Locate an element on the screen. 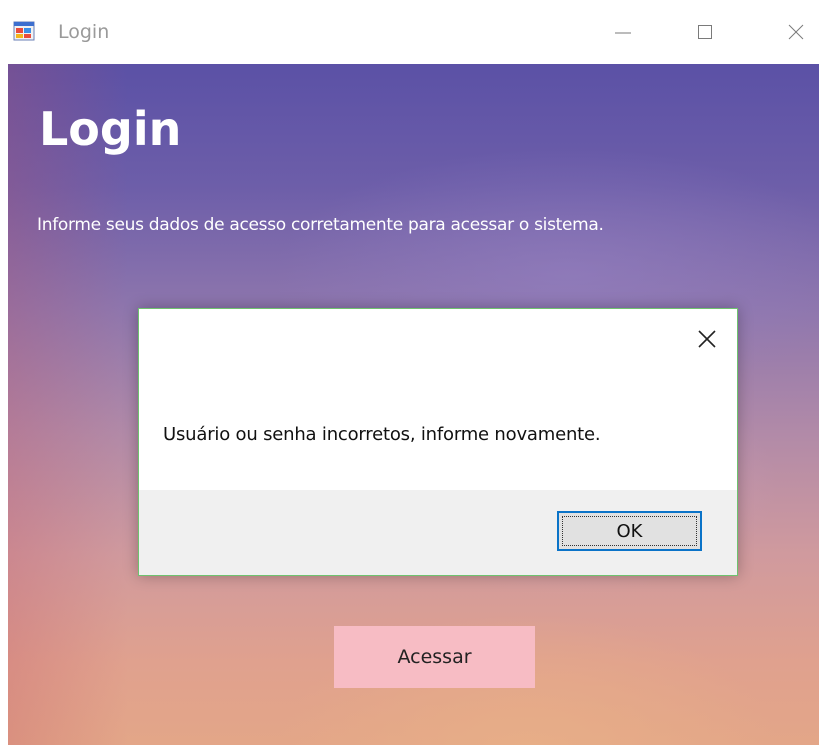  access-button: Acessar is located at coordinates (434, 657).